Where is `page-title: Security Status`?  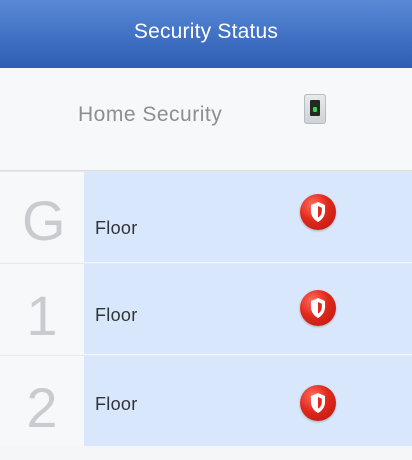 page-title: Security Status is located at coordinates (206, 31).